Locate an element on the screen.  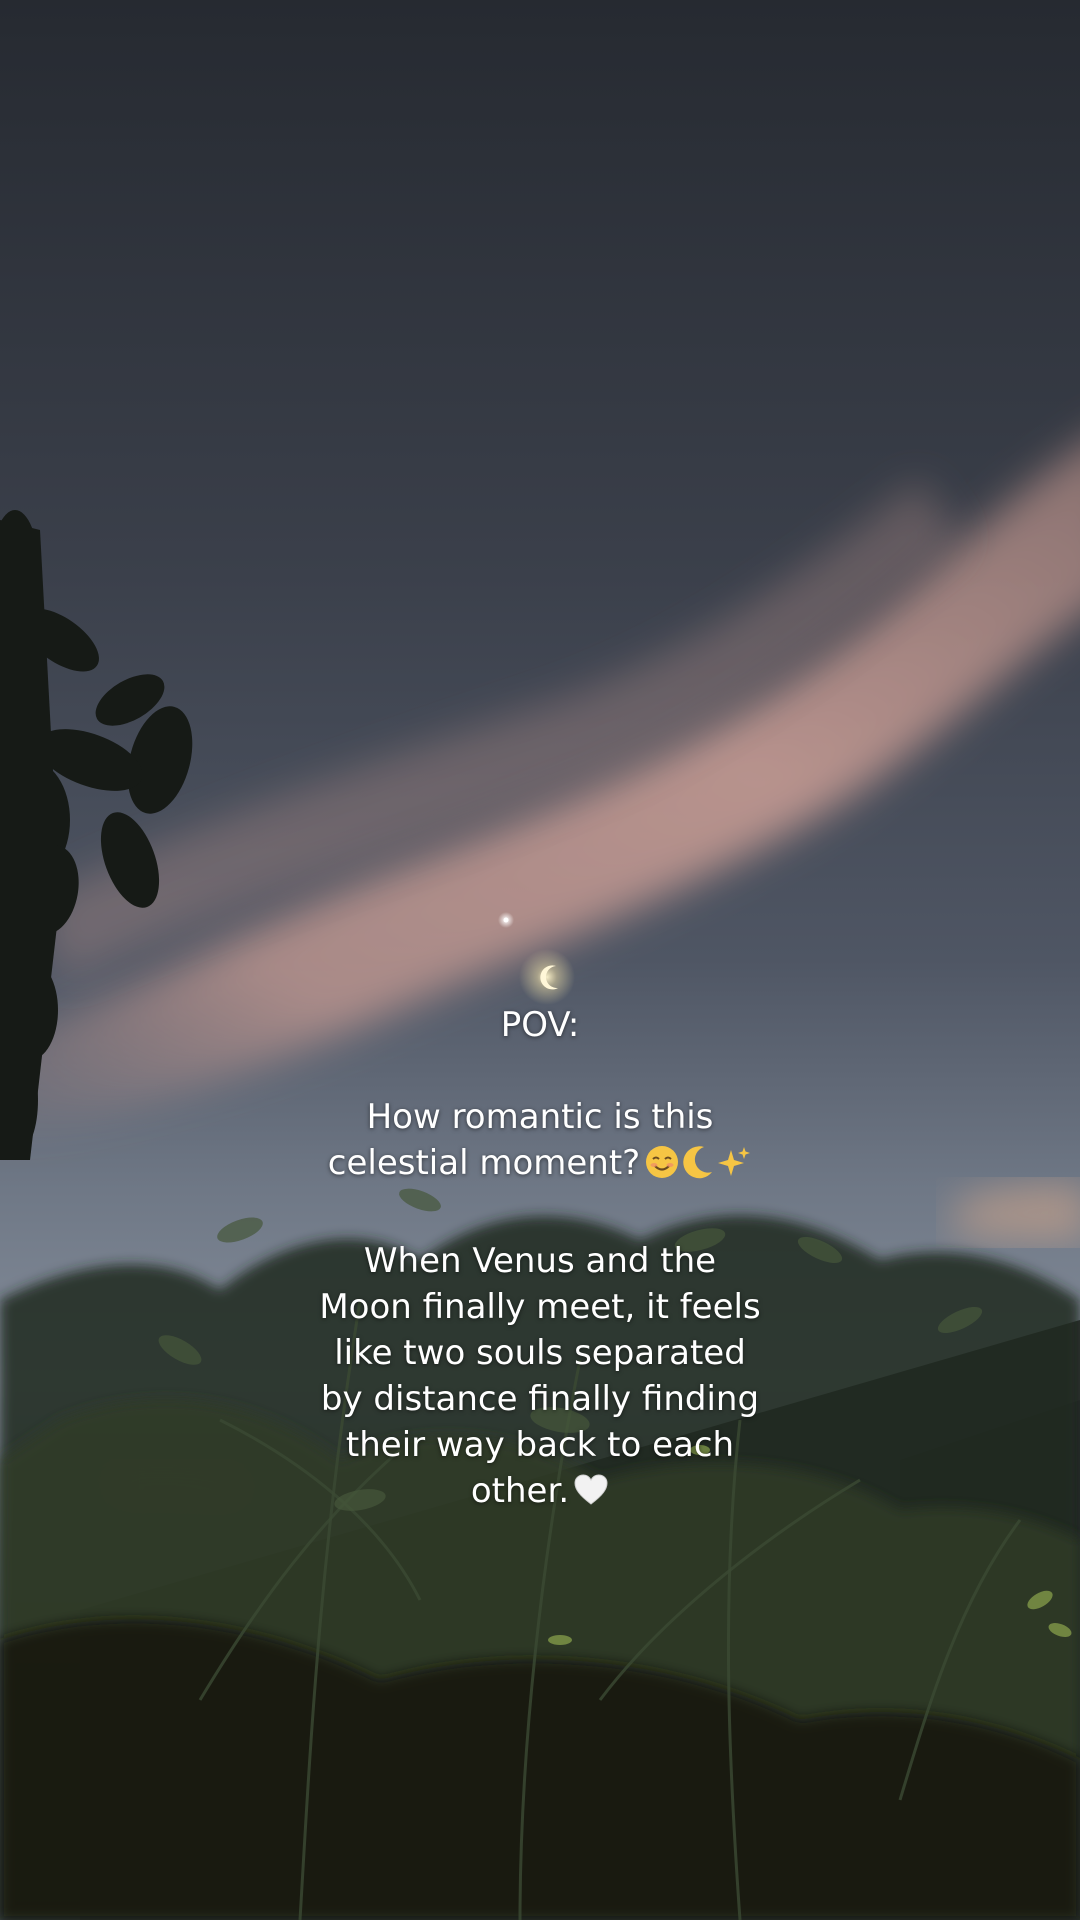
sparkles-icon is located at coordinates (734, 1168).